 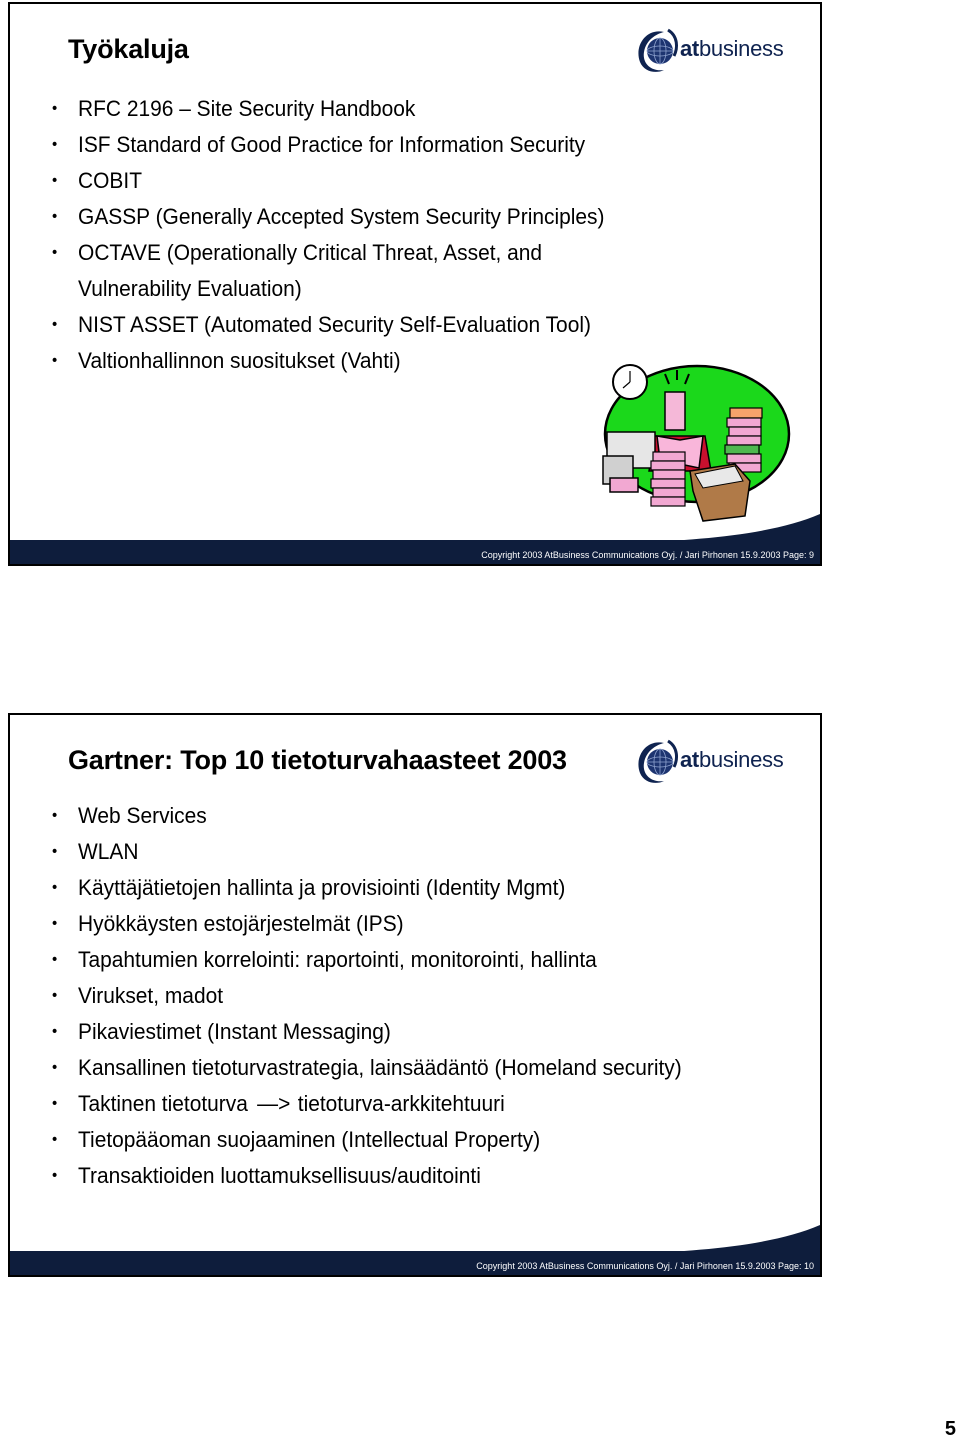 I want to click on list-item: • Valtionhallinnon suositukset (Vahti), so click(x=226, y=360).